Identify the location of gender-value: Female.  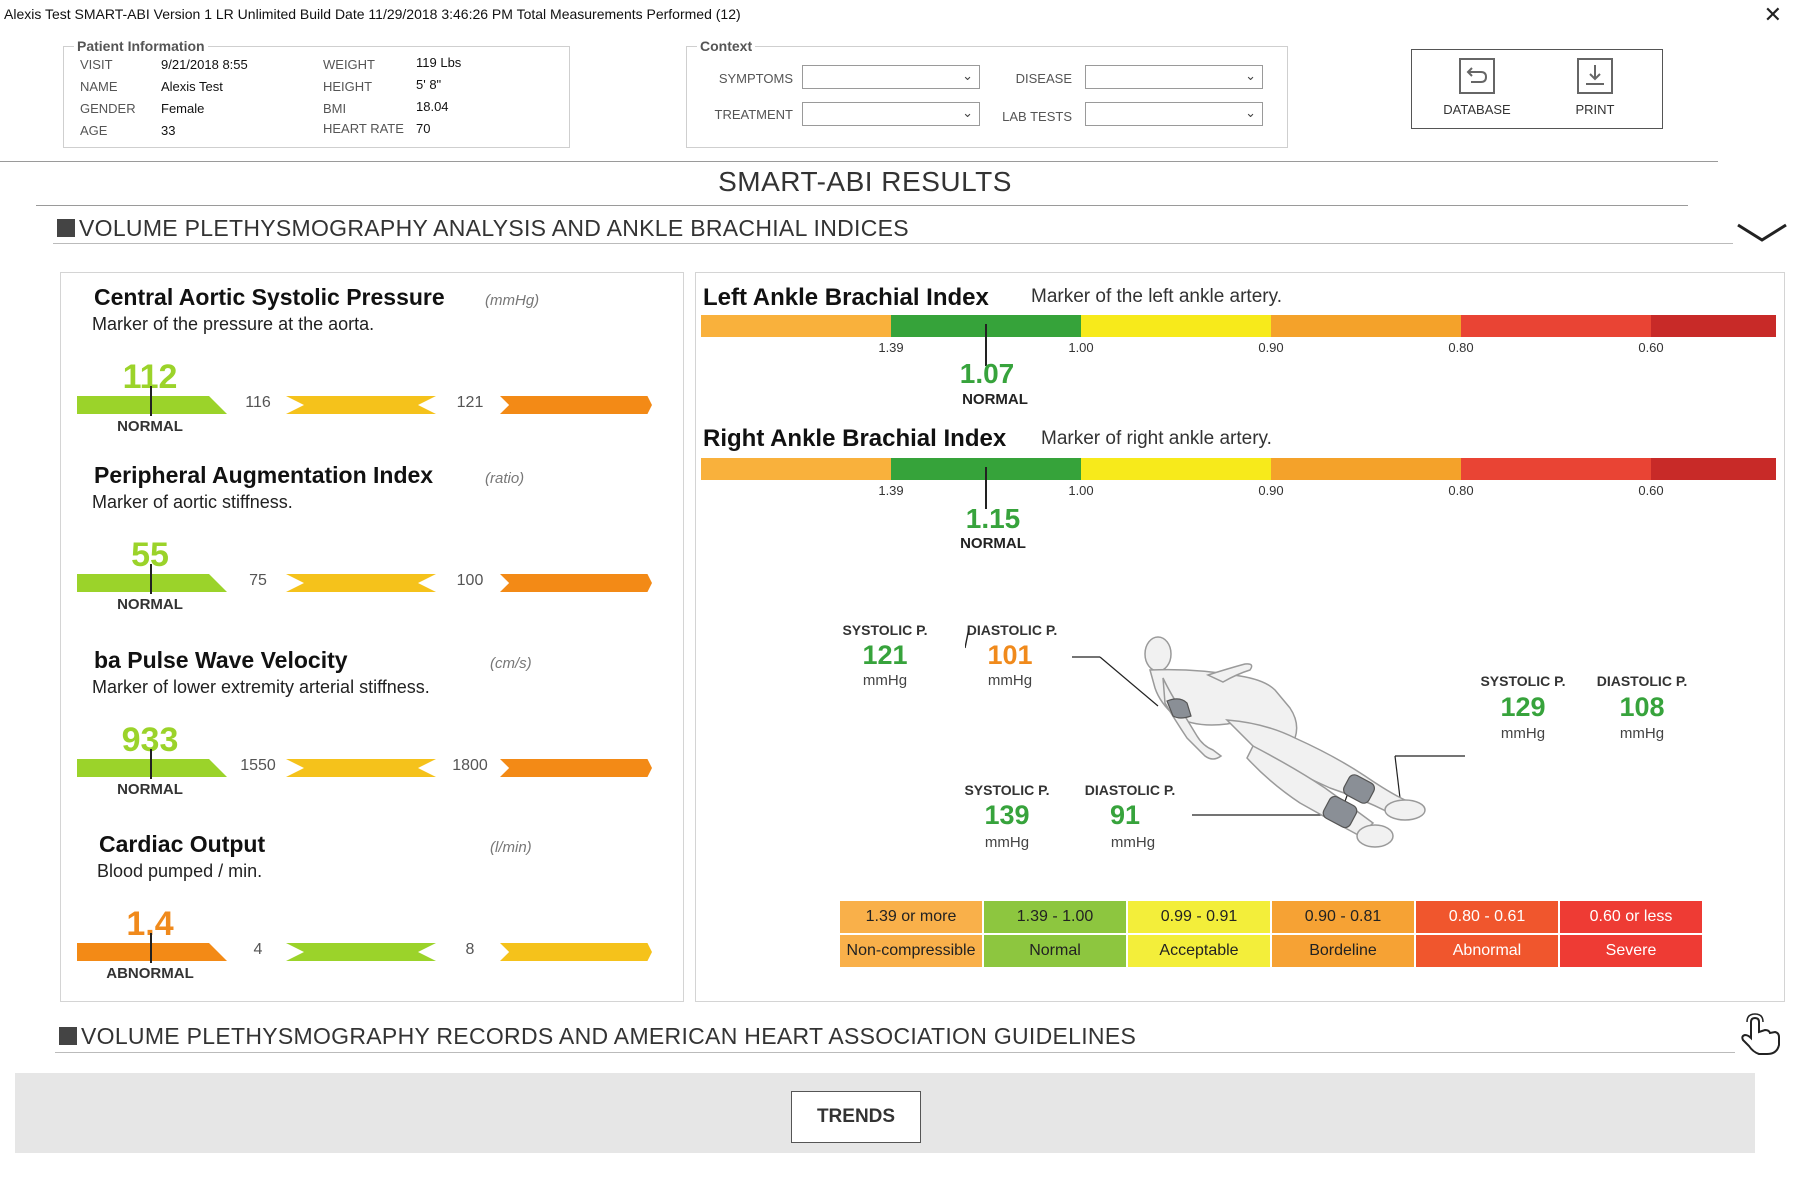
(183, 108).